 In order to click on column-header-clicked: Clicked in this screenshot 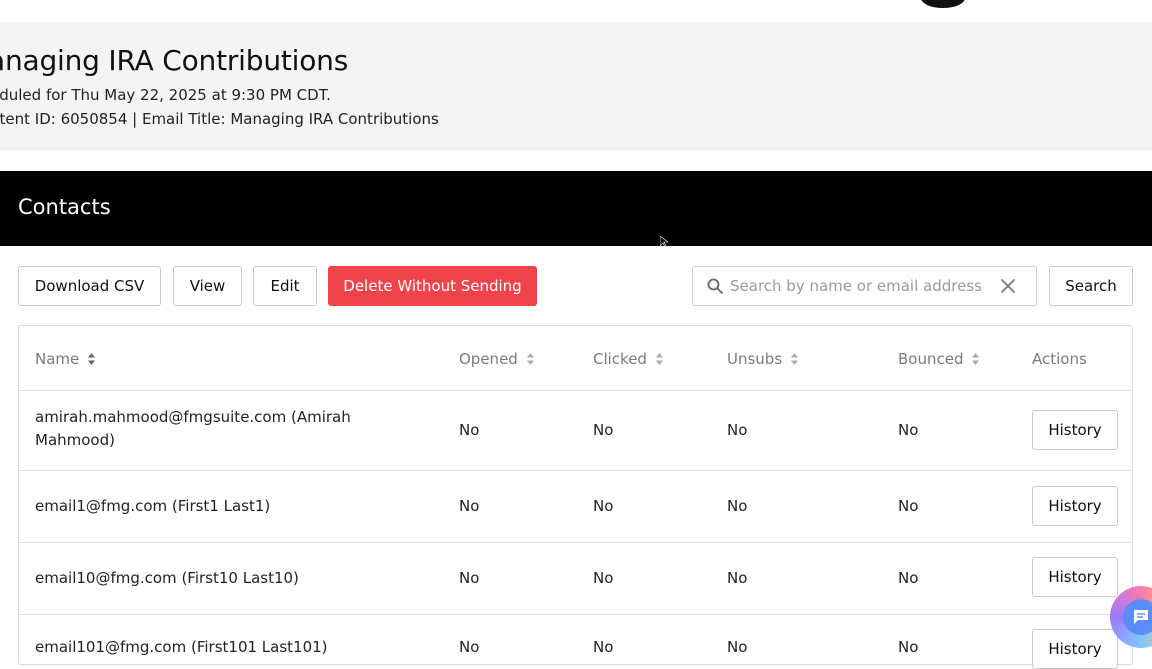, I will do `click(628, 359)`.